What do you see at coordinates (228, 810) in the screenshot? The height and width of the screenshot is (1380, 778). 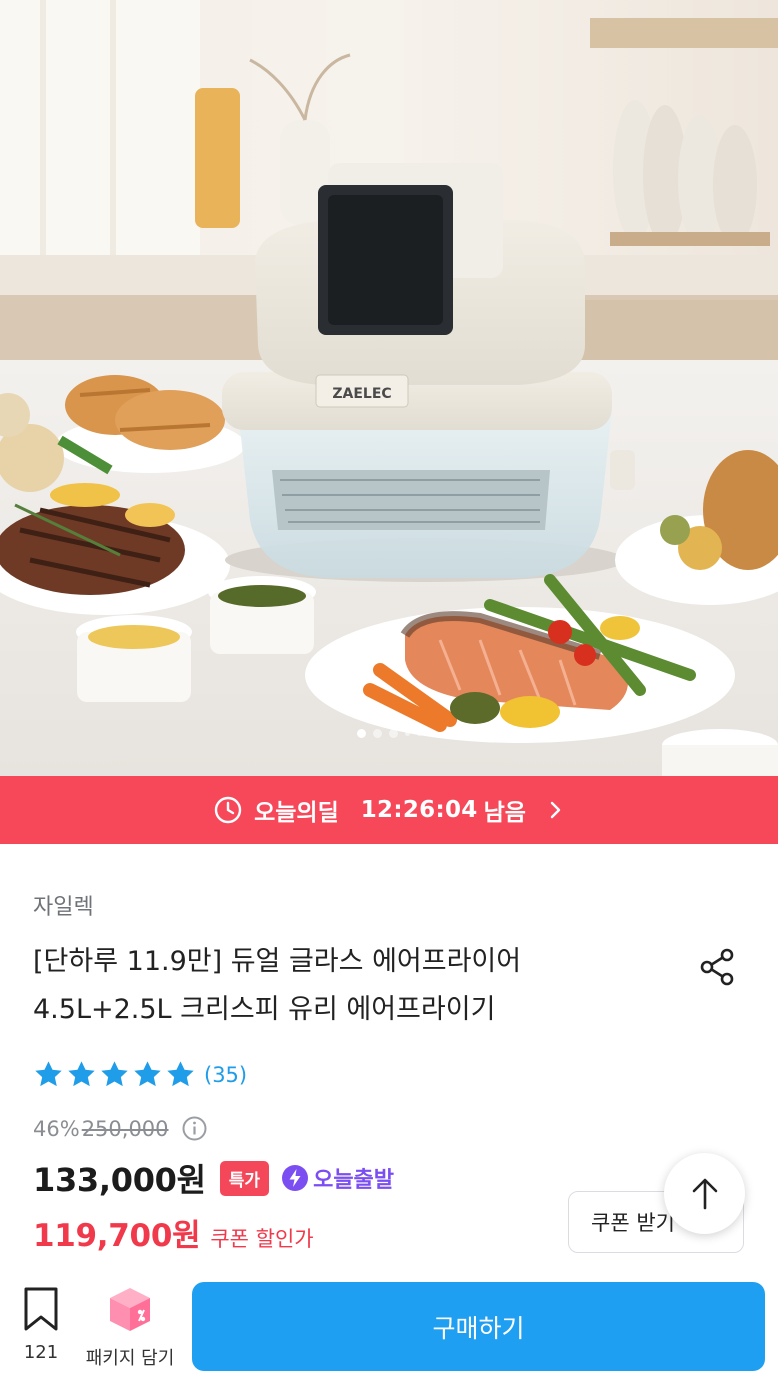 I see `clock-icon` at bounding box center [228, 810].